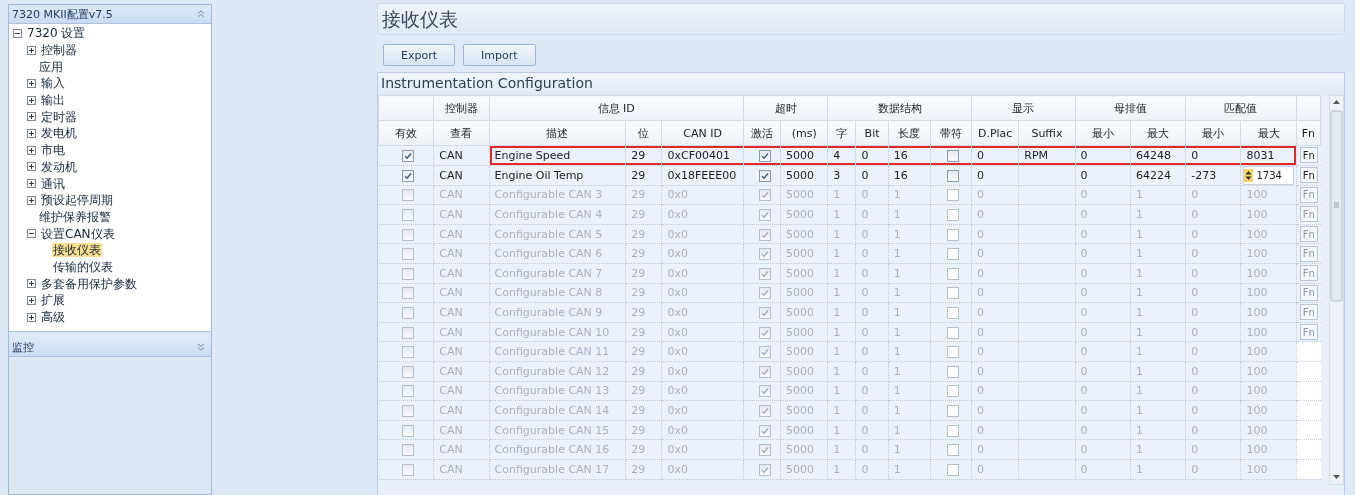 The height and width of the screenshot is (495, 1355). What do you see at coordinates (51, 66) in the screenshot?
I see `tree-item: 应用` at bounding box center [51, 66].